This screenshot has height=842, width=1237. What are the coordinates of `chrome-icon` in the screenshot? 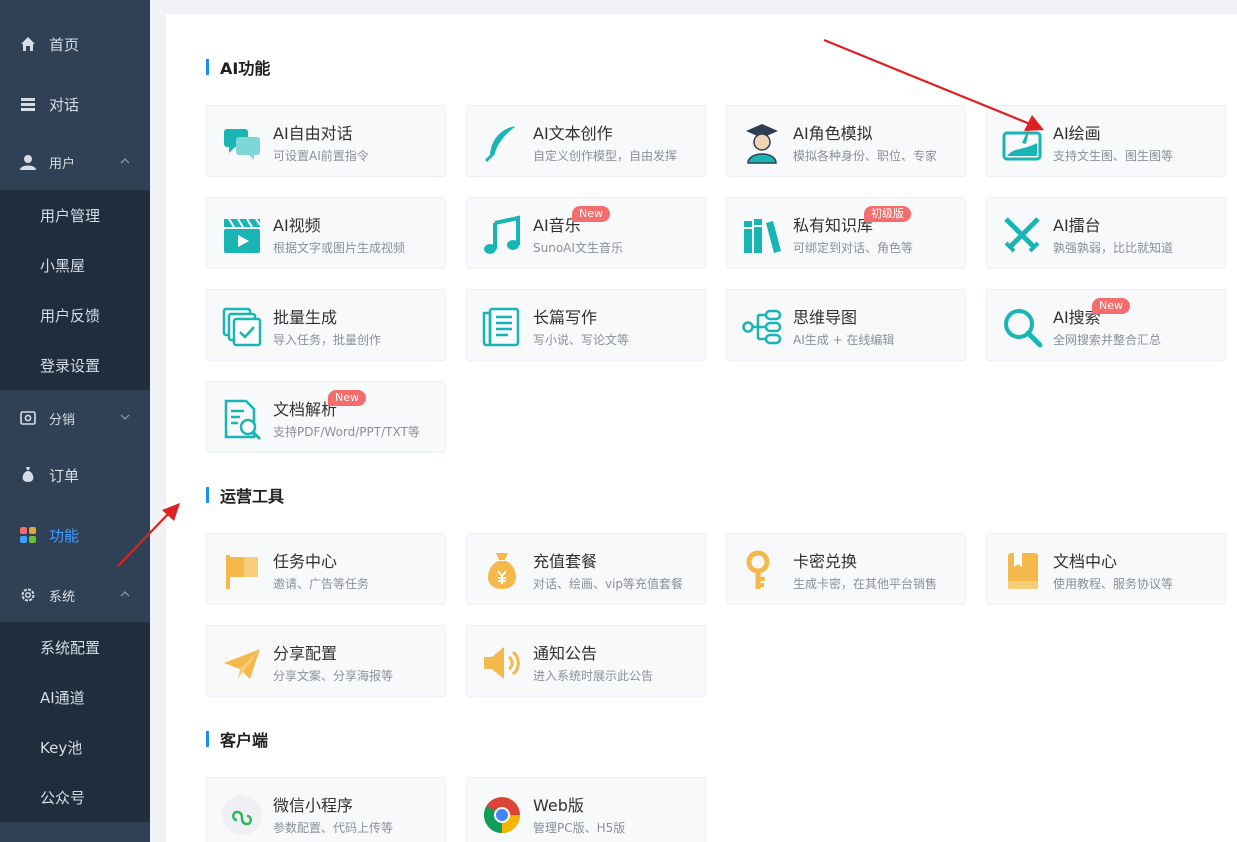 It's located at (501, 815).